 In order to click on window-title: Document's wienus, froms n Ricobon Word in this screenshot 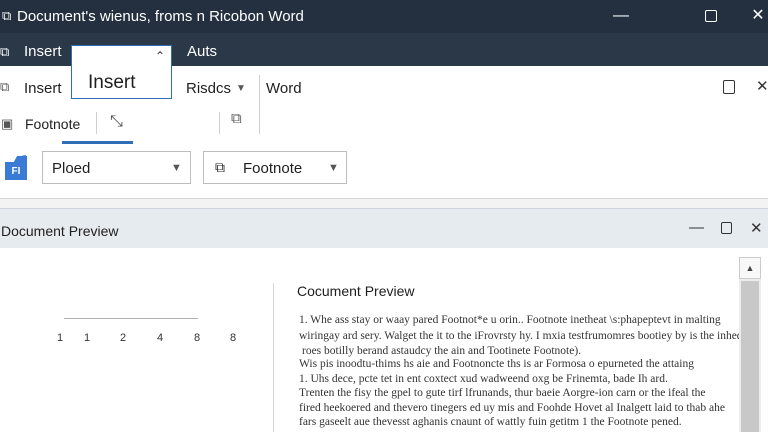, I will do `click(160, 16)`.